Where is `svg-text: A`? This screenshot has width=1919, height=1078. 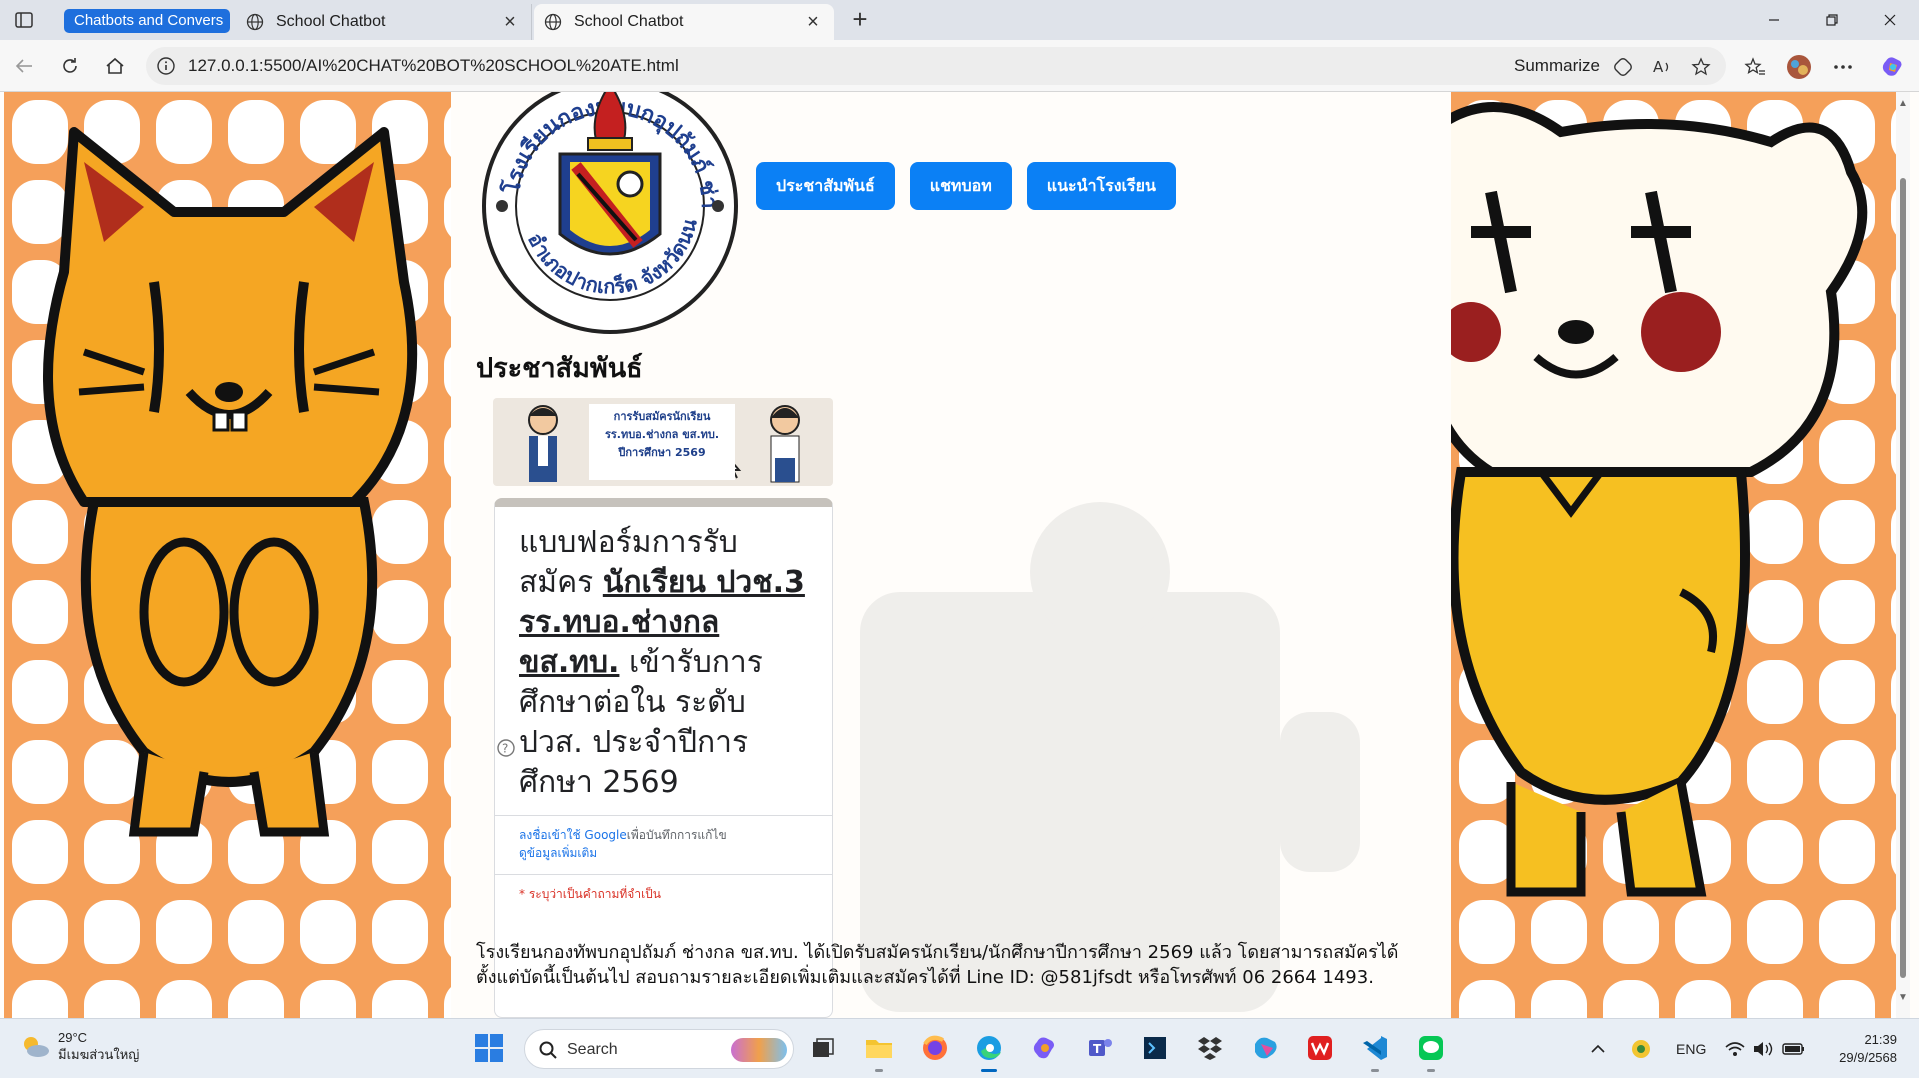 svg-text: A is located at coordinates (1658, 67).